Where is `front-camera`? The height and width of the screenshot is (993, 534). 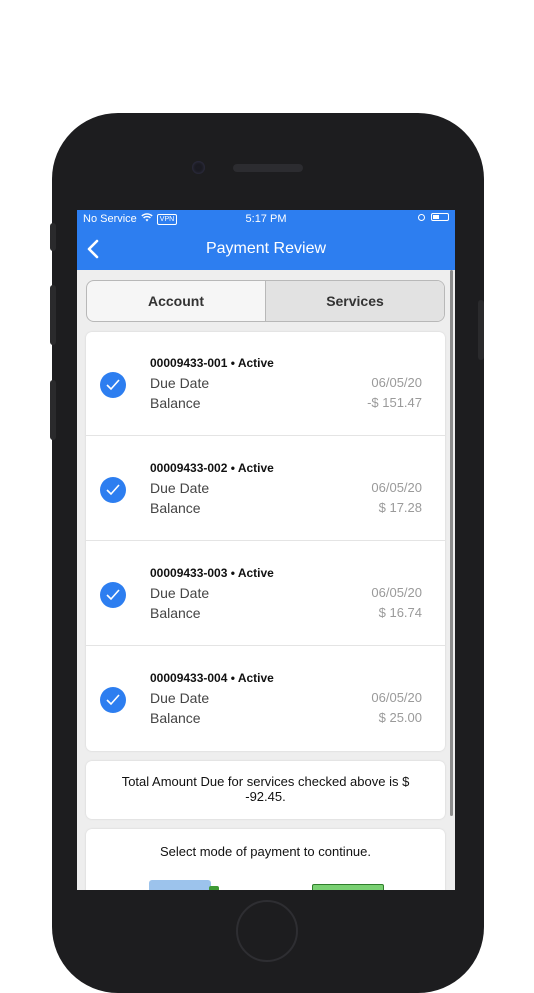
front-camera is located at coordinates (198, 167).